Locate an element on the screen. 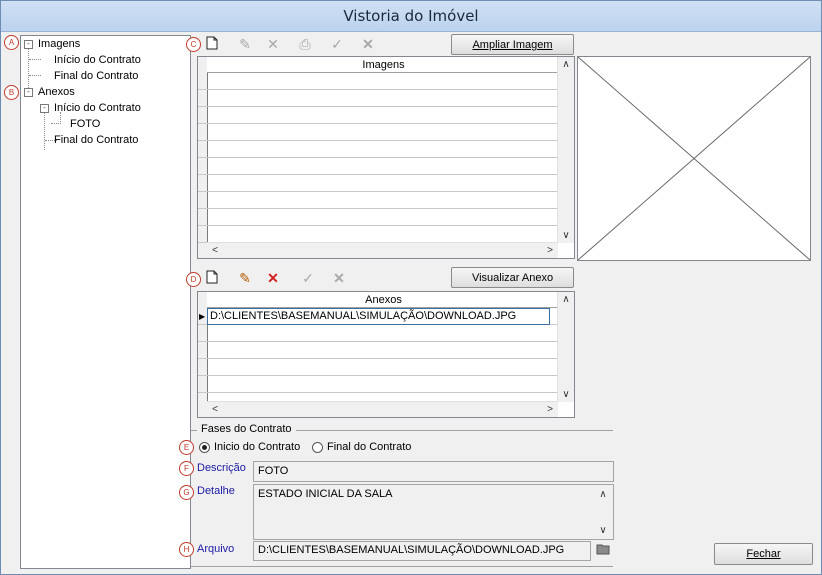  tree-node-images: Imagens is located at coordinates (59, 44).